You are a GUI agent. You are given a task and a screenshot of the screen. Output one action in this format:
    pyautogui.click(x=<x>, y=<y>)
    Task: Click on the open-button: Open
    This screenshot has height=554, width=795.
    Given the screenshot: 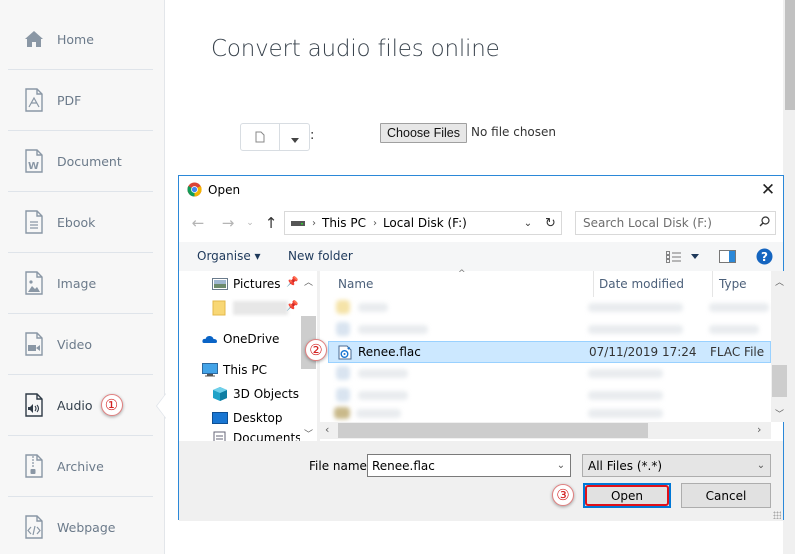 What is the action you would take?
    pyautogui.click(x=627, y=495)
    